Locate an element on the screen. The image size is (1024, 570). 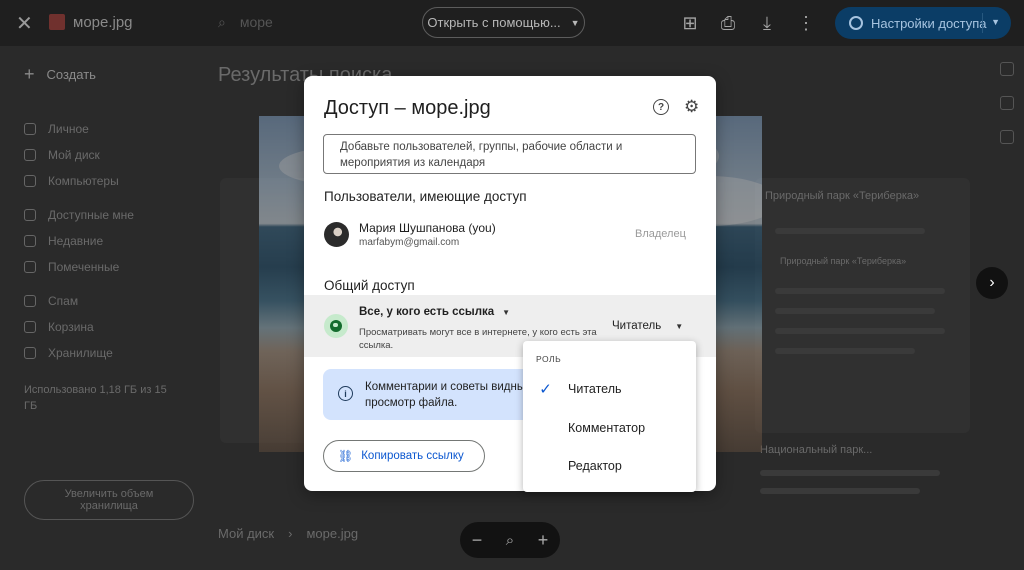
role-menu-header: РОЛЬ is located at coordinates (549, 359).